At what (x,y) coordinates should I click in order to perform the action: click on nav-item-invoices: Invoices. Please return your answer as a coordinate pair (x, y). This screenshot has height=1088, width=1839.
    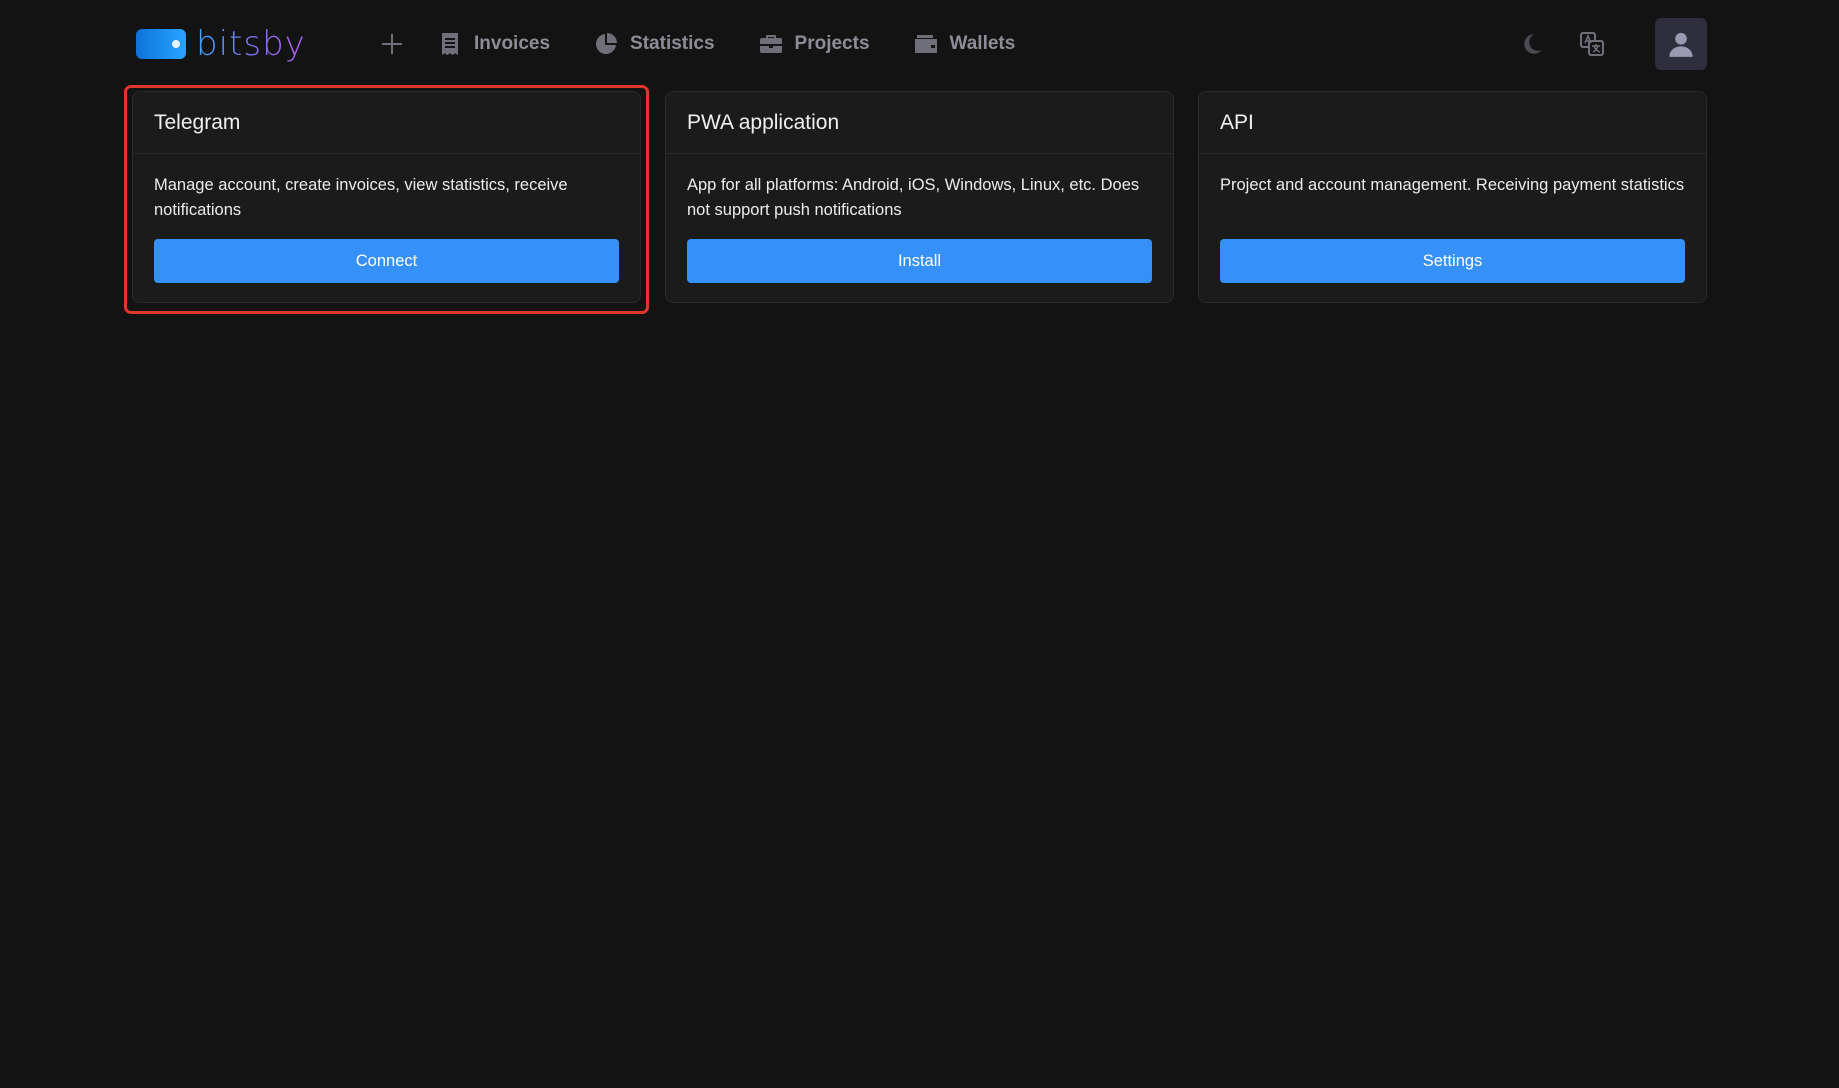
    Looking at the image, I should click on (494, 44).